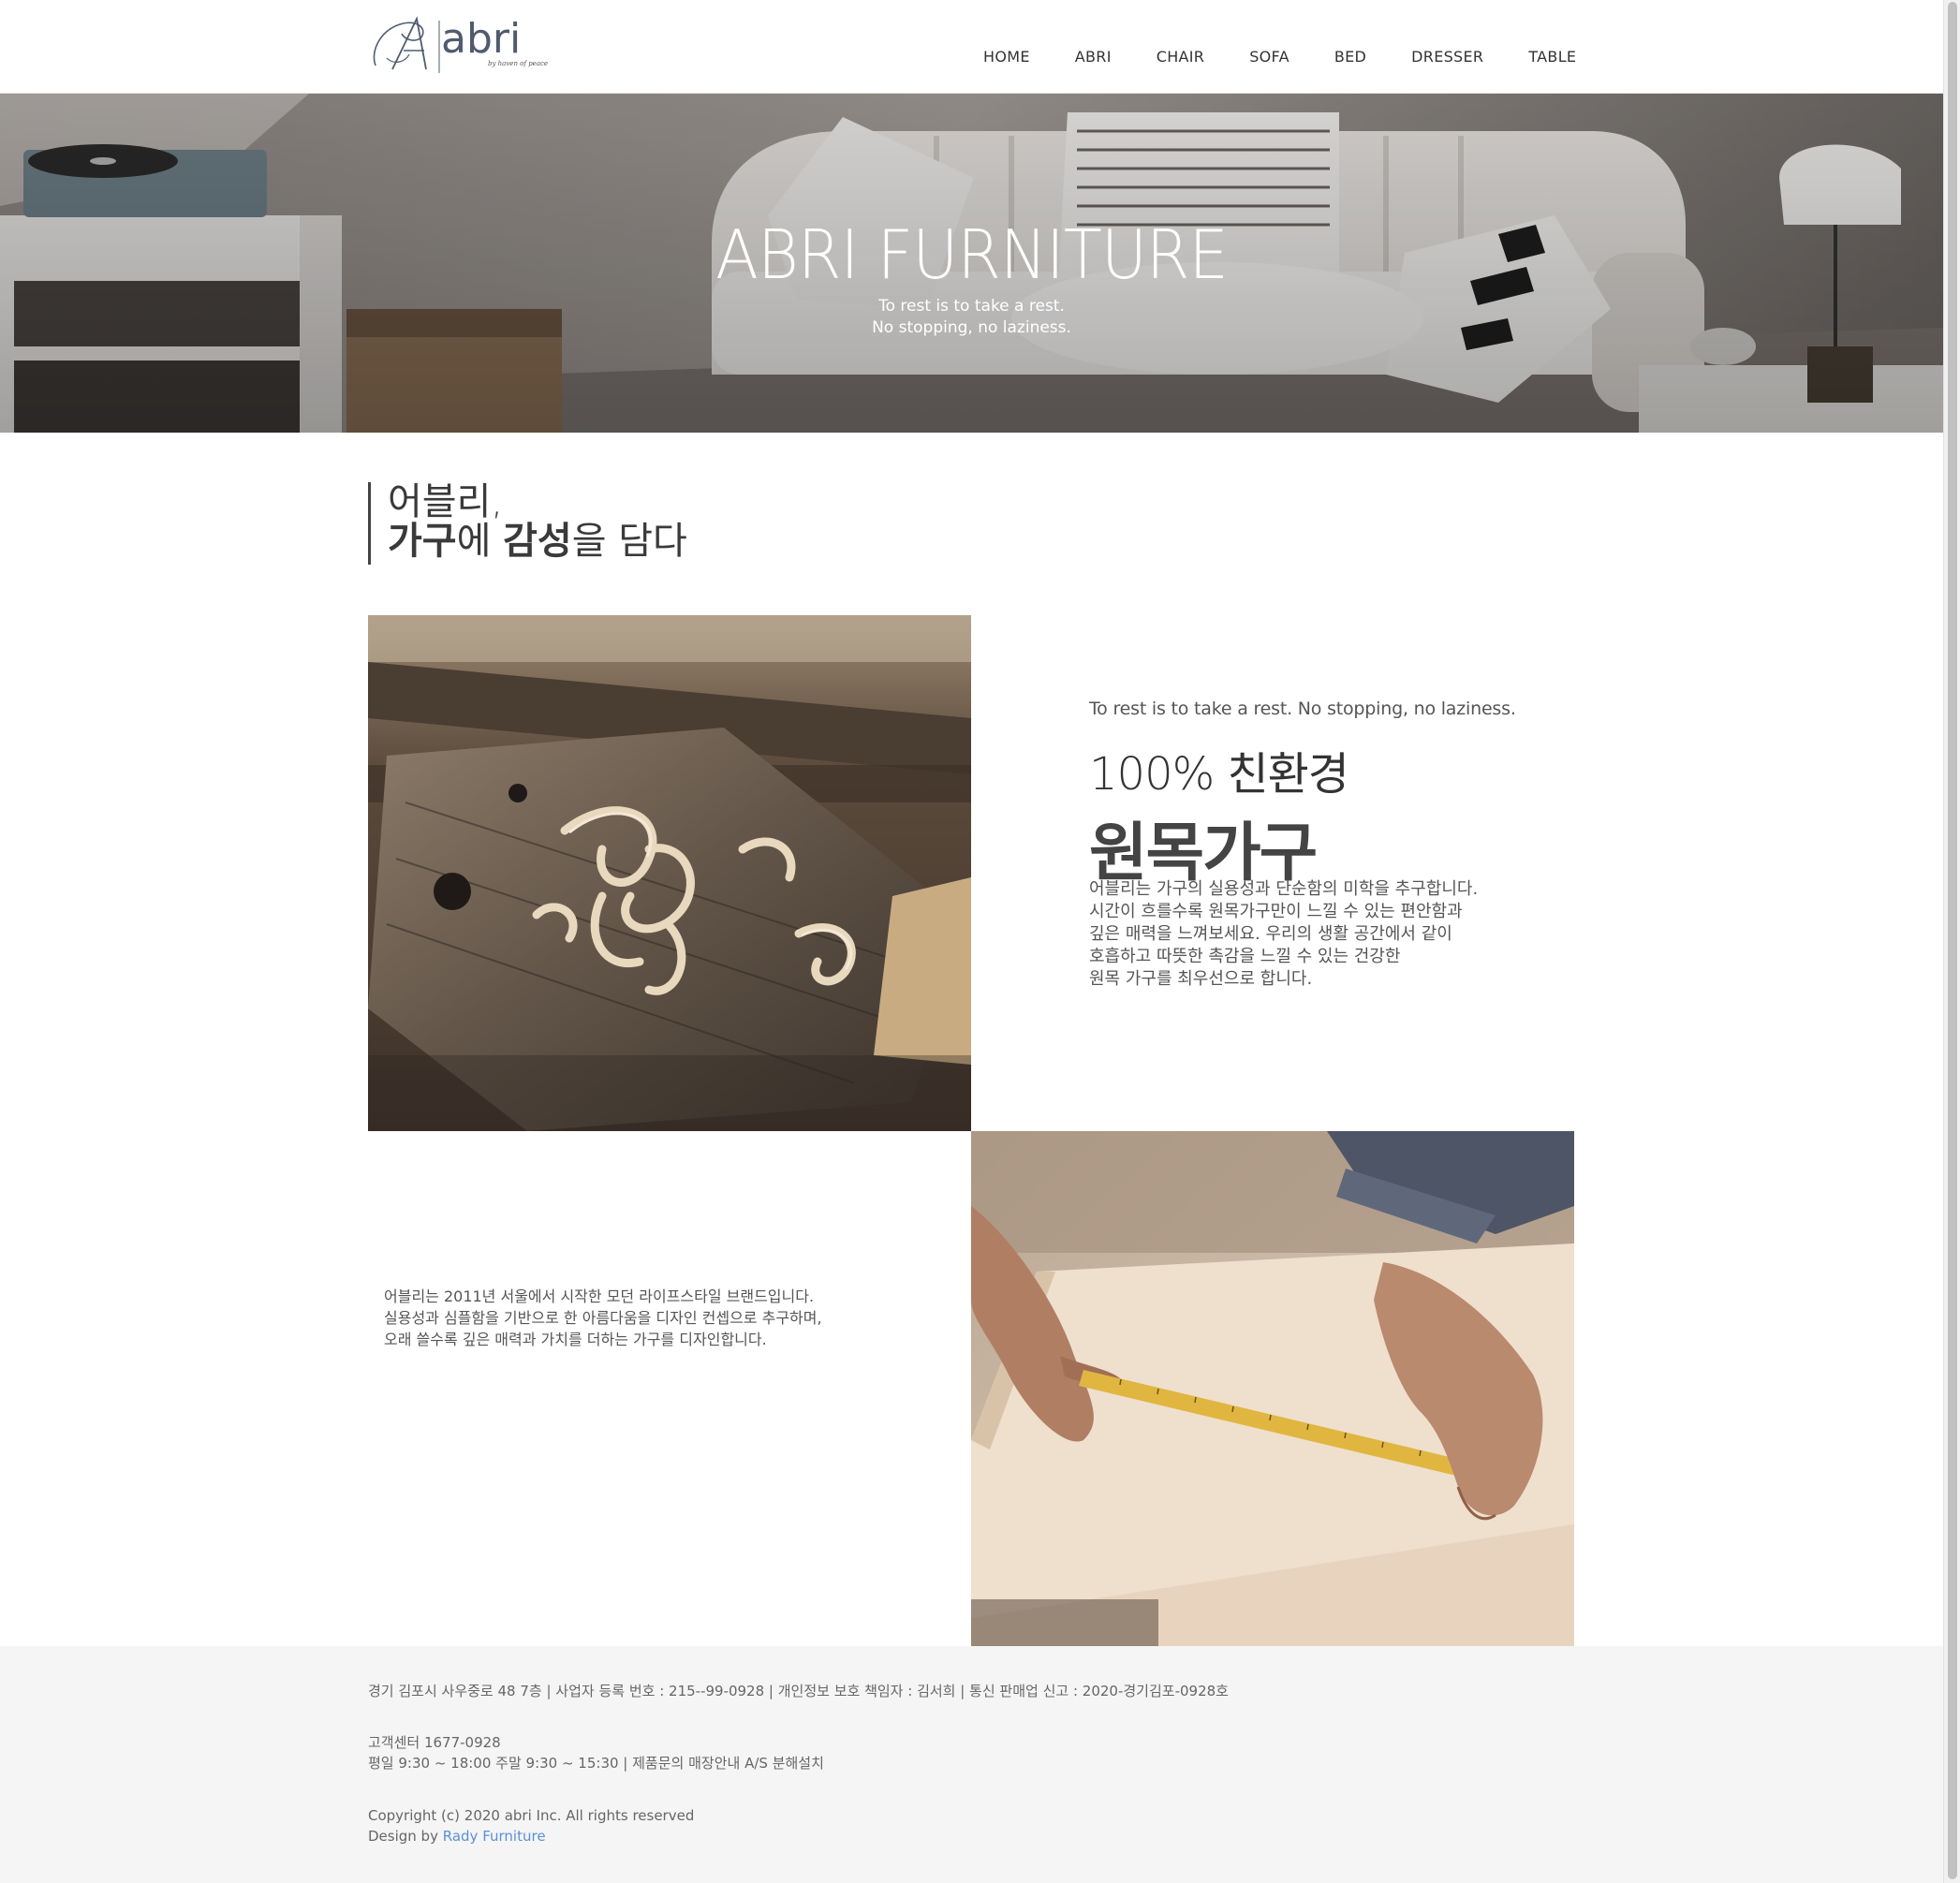  I want to click on nav-abri: ABRI, so click(1093, 57).